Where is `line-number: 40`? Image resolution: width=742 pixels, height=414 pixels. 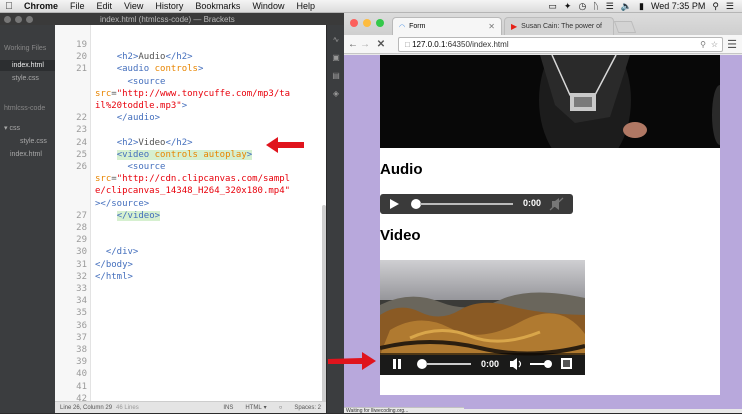
line-number: 40 is located at coordinates (81, 374).